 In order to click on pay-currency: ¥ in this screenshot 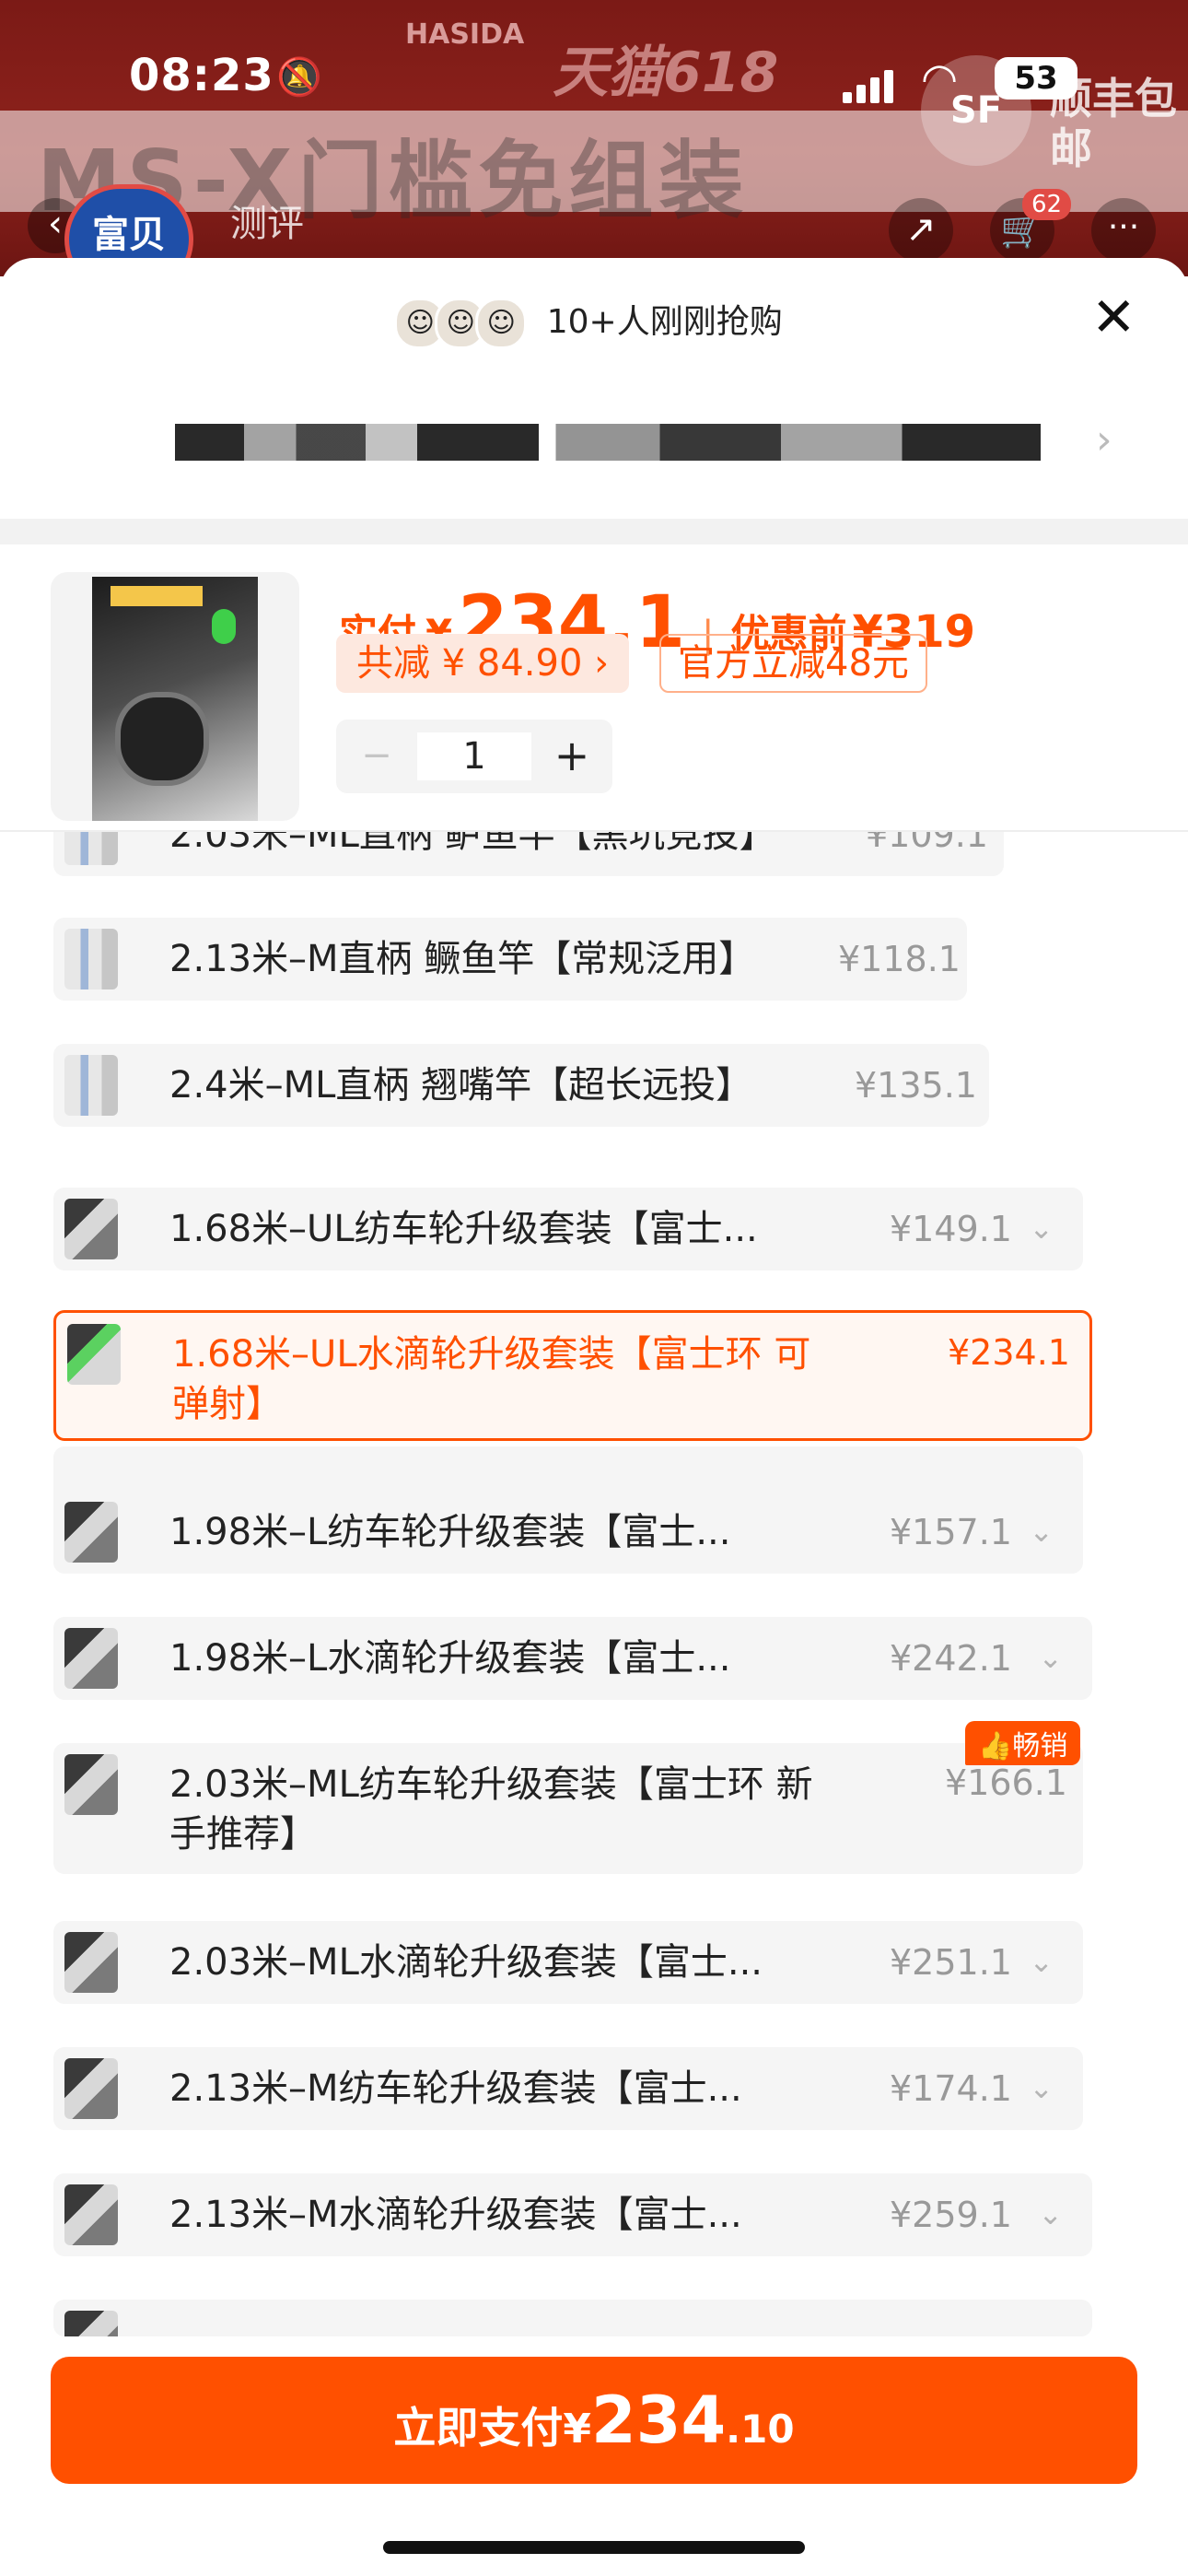, I will do `click(577, 2429)`.